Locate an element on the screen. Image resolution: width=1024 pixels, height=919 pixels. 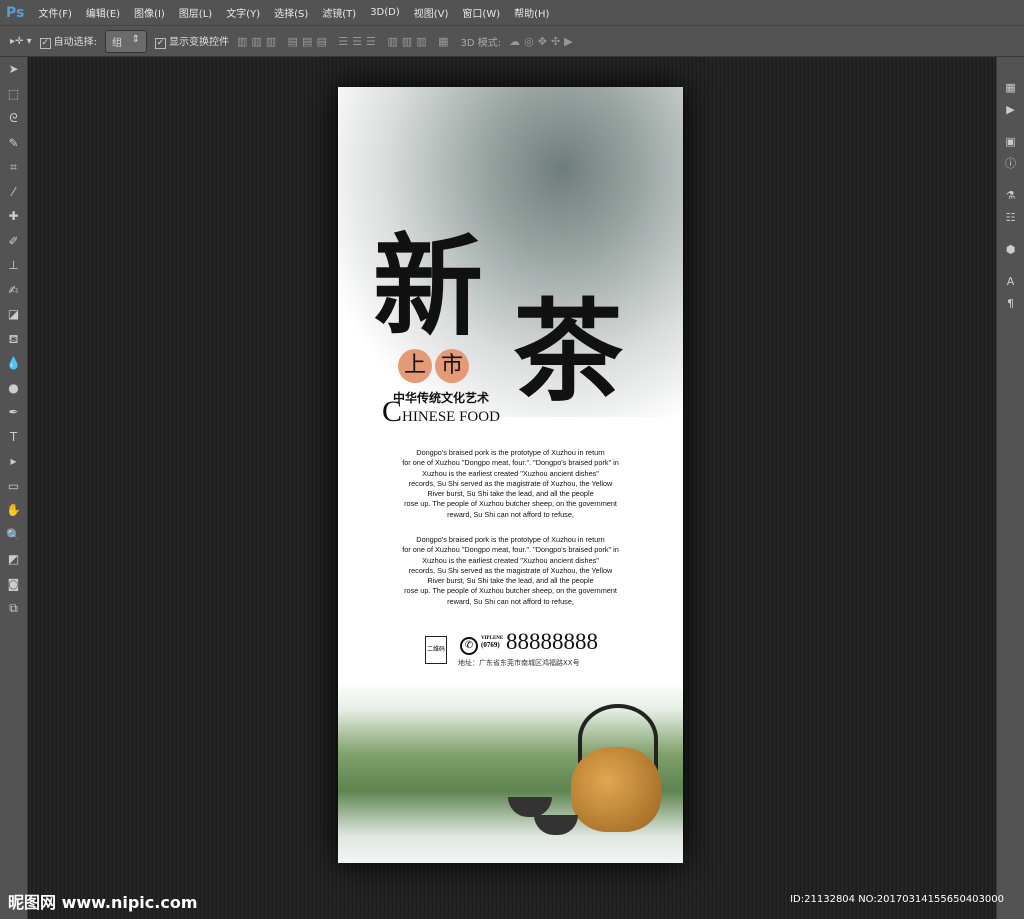
stamp-tool-icon: ⊥ is located at coordinates (13, 265).